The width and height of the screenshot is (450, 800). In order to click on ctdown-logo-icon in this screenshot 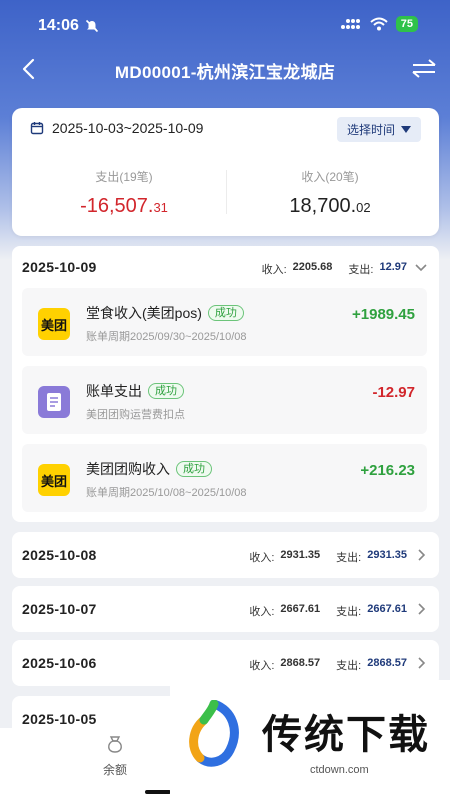, I will do `click(214, 733)`.